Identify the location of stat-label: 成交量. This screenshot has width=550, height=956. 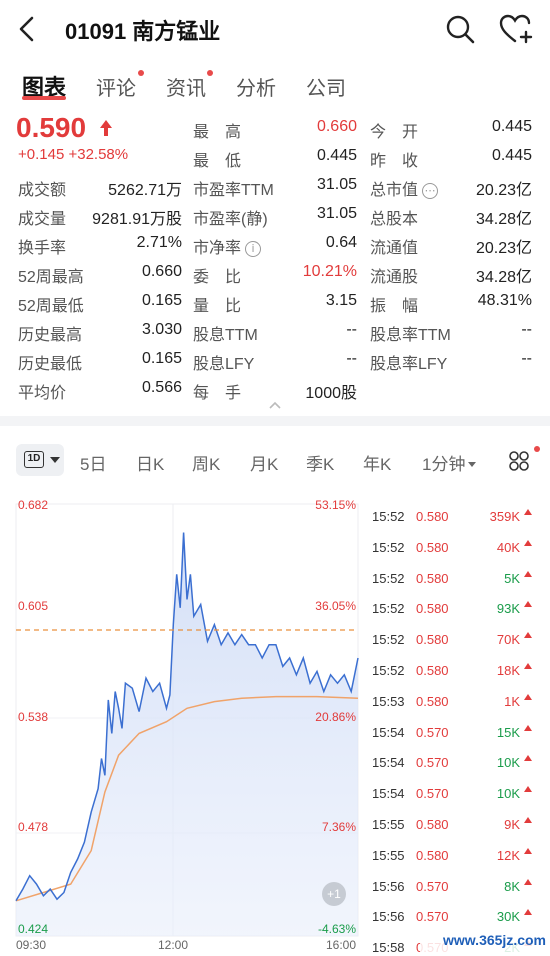
(42, 219).